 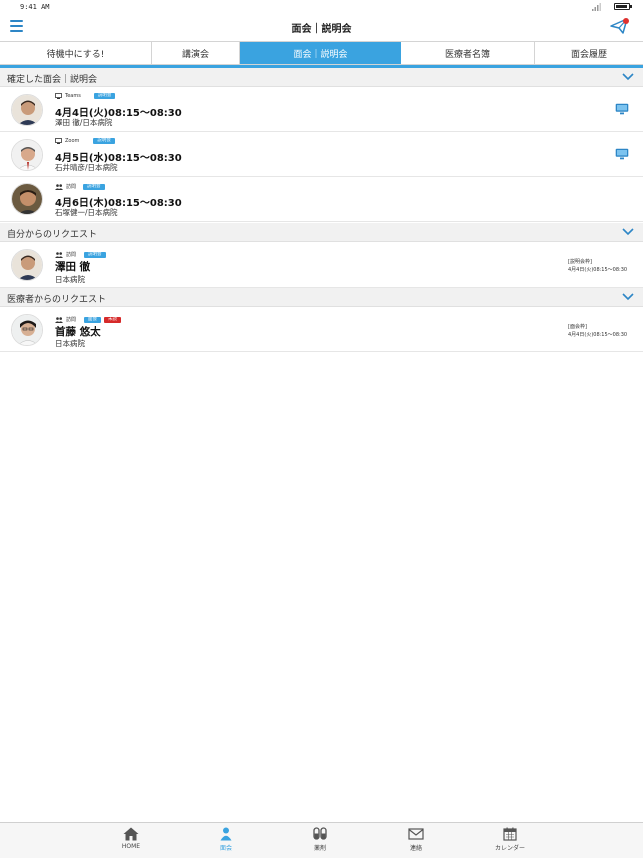 What do you see at coordinates (86, 167) in the screenshot?
I see `meeting-person-hospital: 石井晴彦/日本病院` at bounding box center [86, 167].